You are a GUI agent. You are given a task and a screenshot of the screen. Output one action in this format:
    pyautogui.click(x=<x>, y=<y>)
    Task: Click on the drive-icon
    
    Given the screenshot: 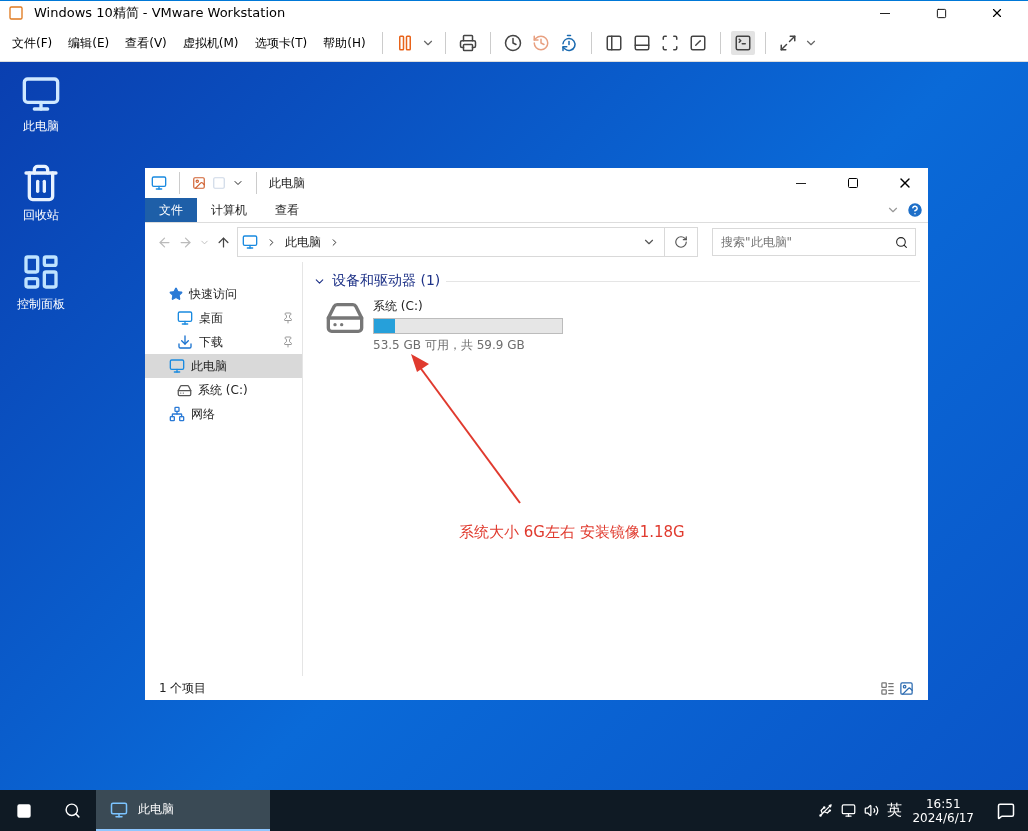 What is the action you would take?
    pyautogui.click(x=184, y=390)
    